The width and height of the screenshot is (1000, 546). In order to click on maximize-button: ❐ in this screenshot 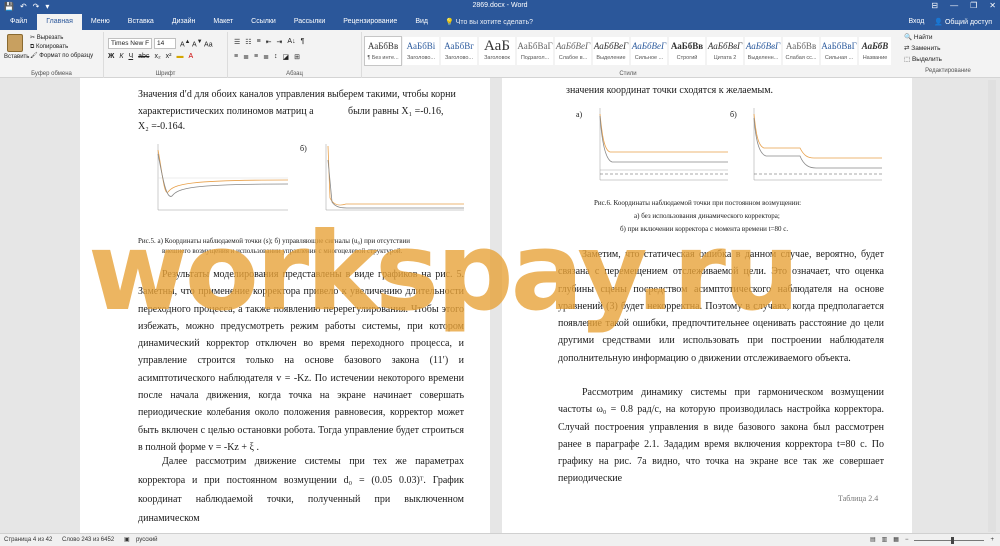, I will do `click(973, 5)`.